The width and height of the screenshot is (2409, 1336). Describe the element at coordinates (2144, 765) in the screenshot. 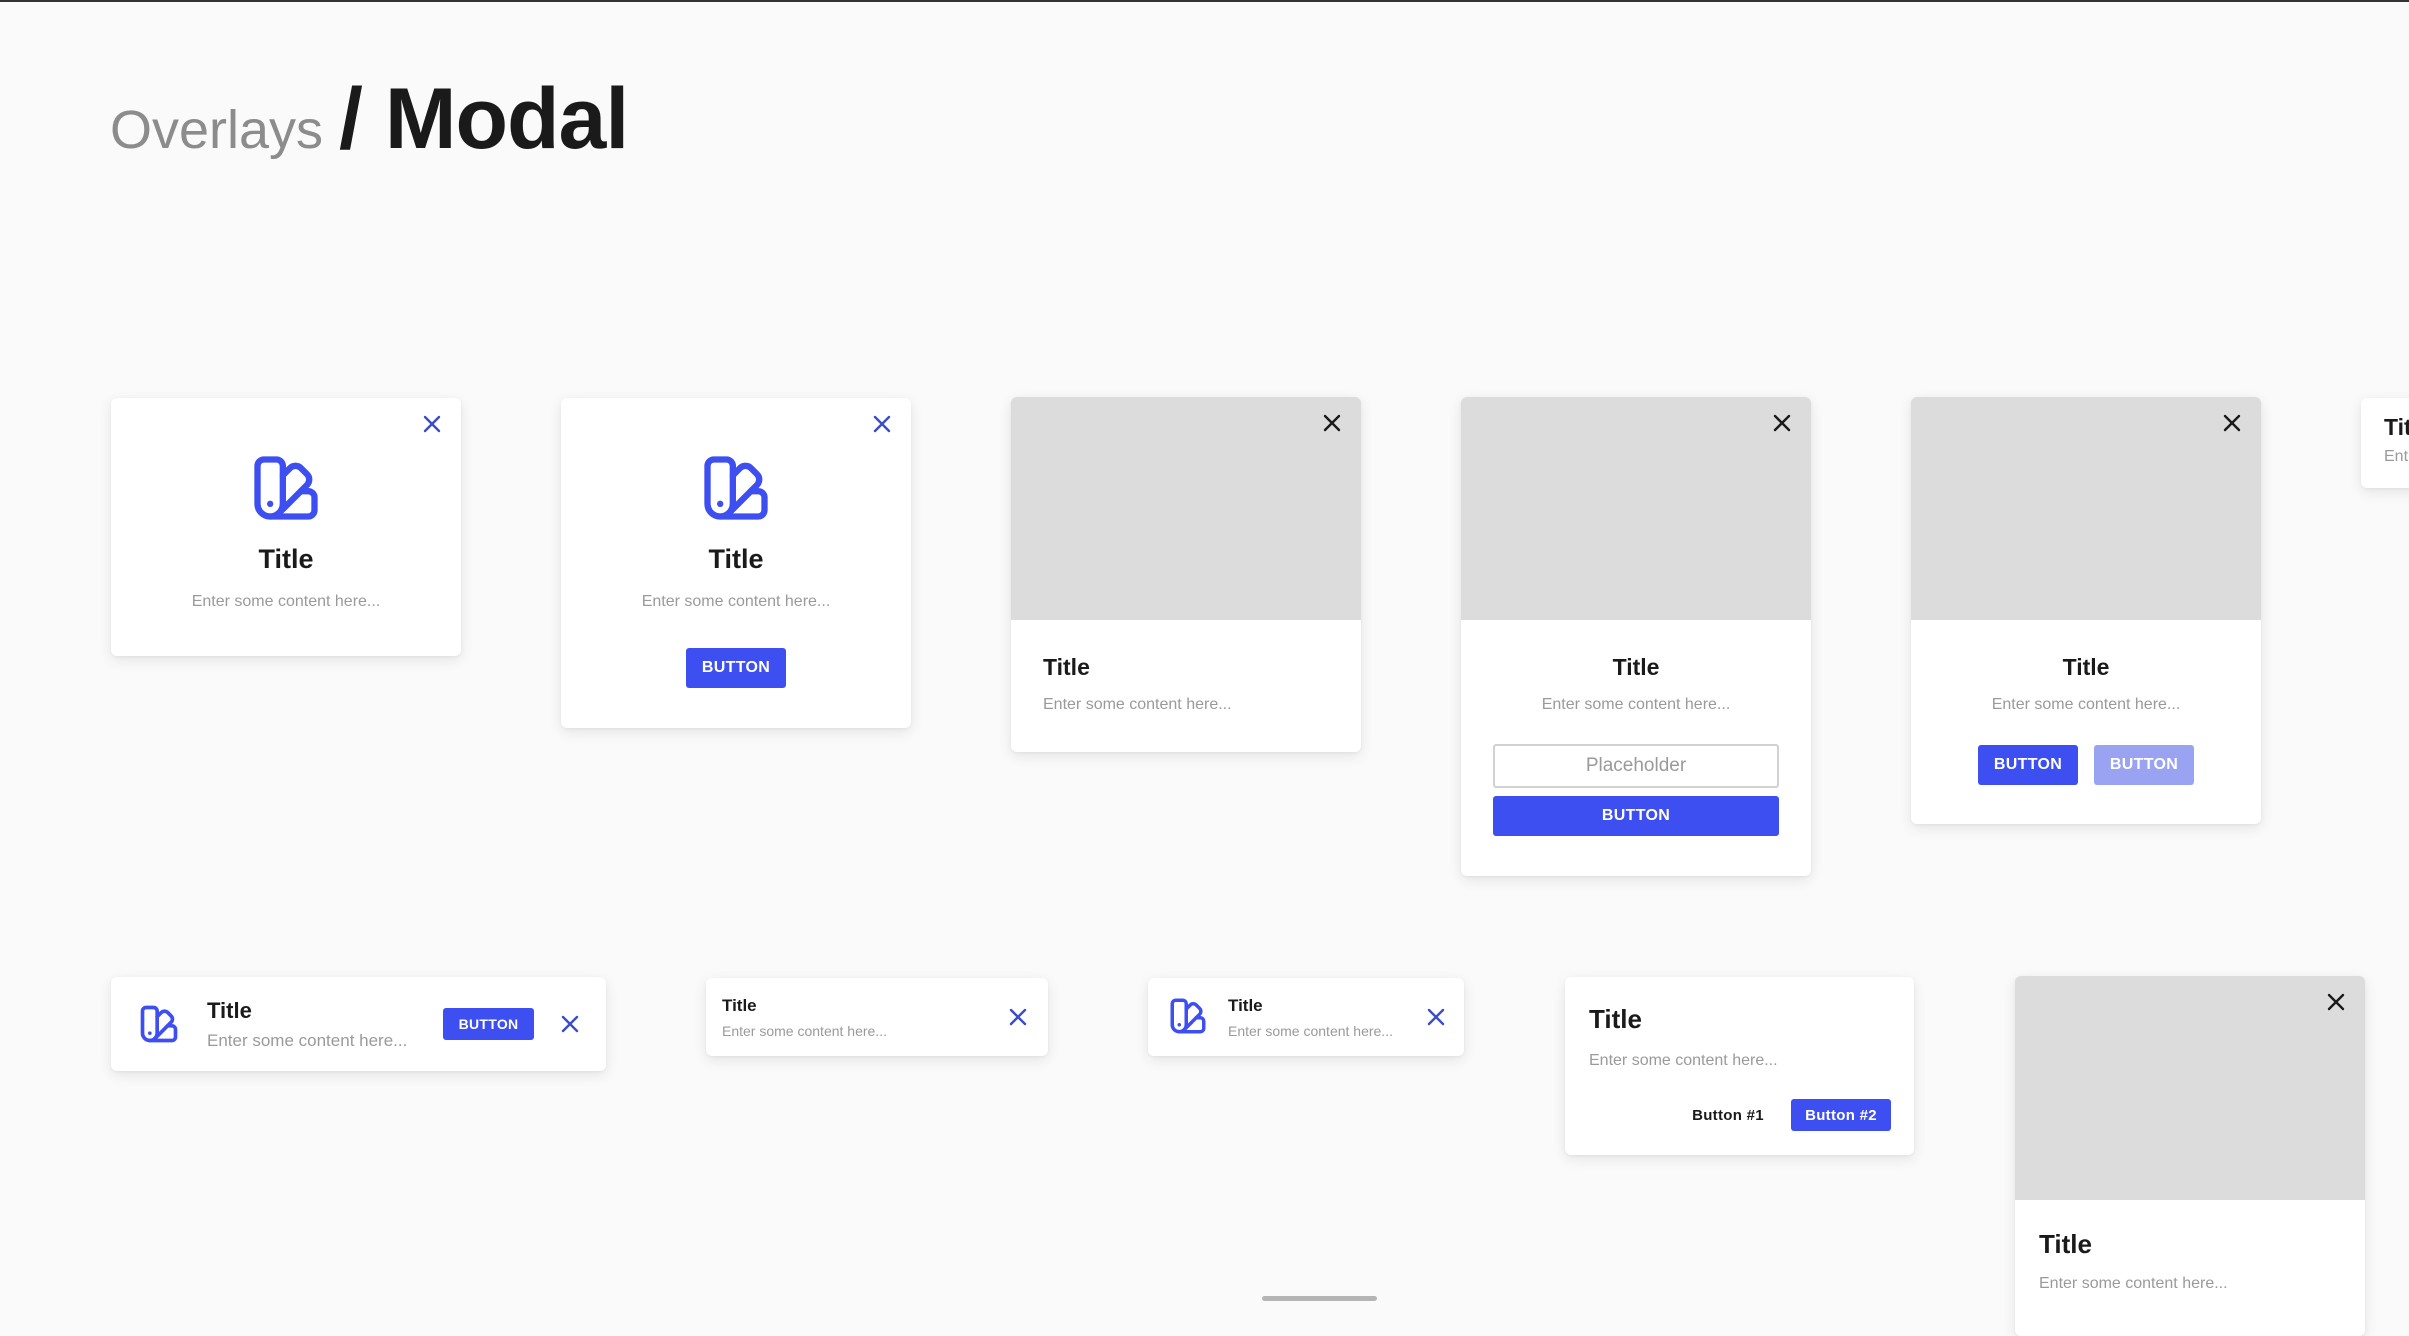

I see `secondary-button: BUTTON` at that location.